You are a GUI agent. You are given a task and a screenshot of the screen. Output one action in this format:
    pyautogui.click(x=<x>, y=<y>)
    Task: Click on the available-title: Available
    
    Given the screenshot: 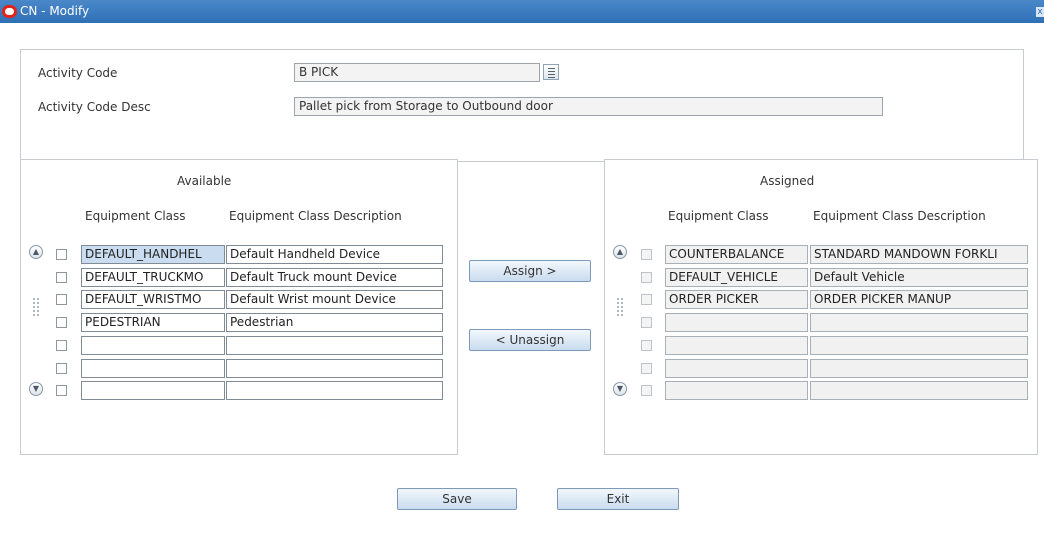 What is the action you would take?
    pyautogui.click(x=204, y=181)
    